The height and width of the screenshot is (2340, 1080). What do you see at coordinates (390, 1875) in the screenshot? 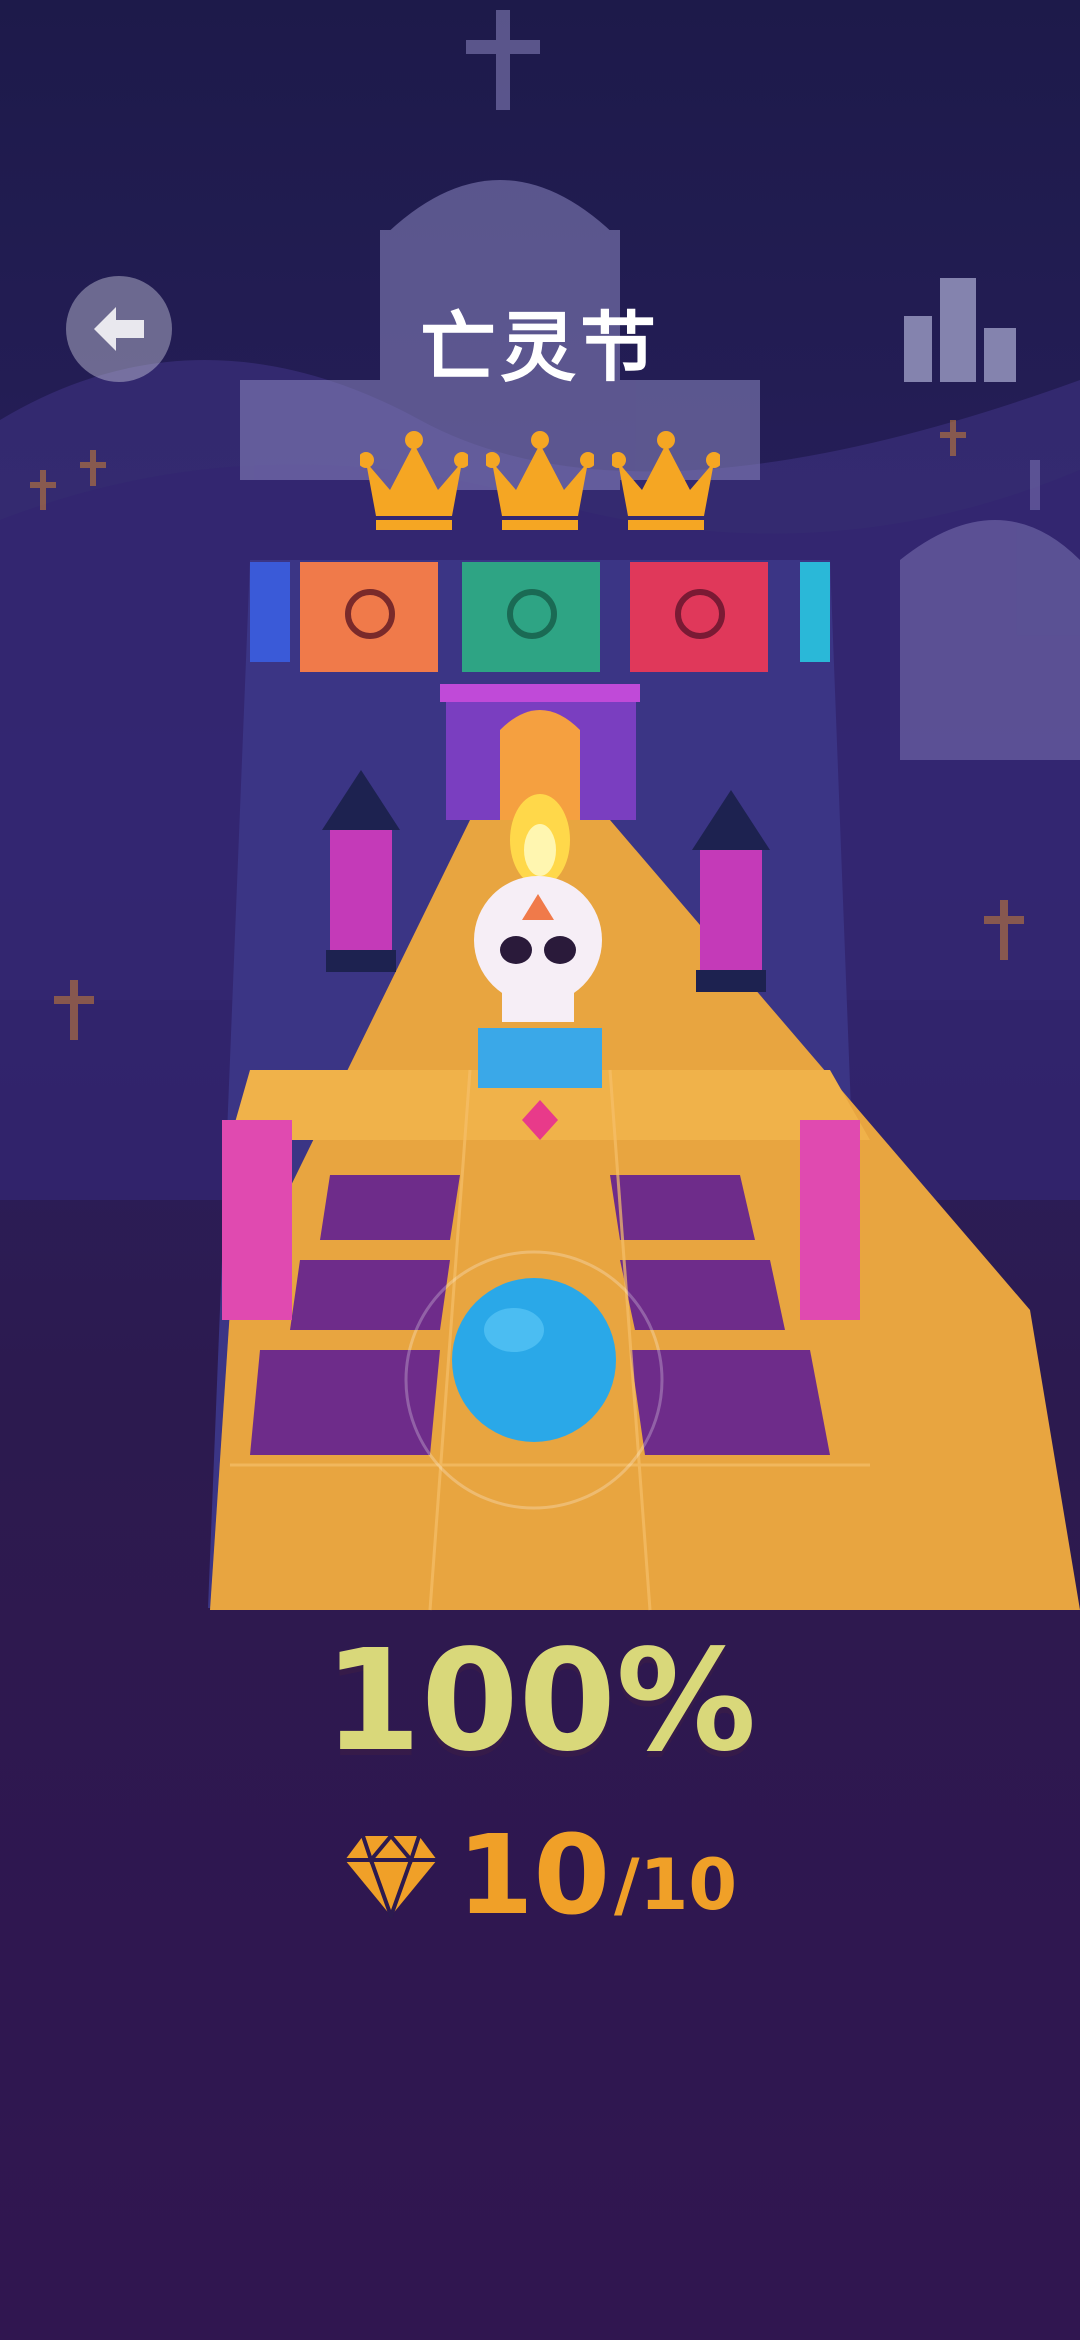
I see `diamond-icon` at bounding box center [390, 1875].